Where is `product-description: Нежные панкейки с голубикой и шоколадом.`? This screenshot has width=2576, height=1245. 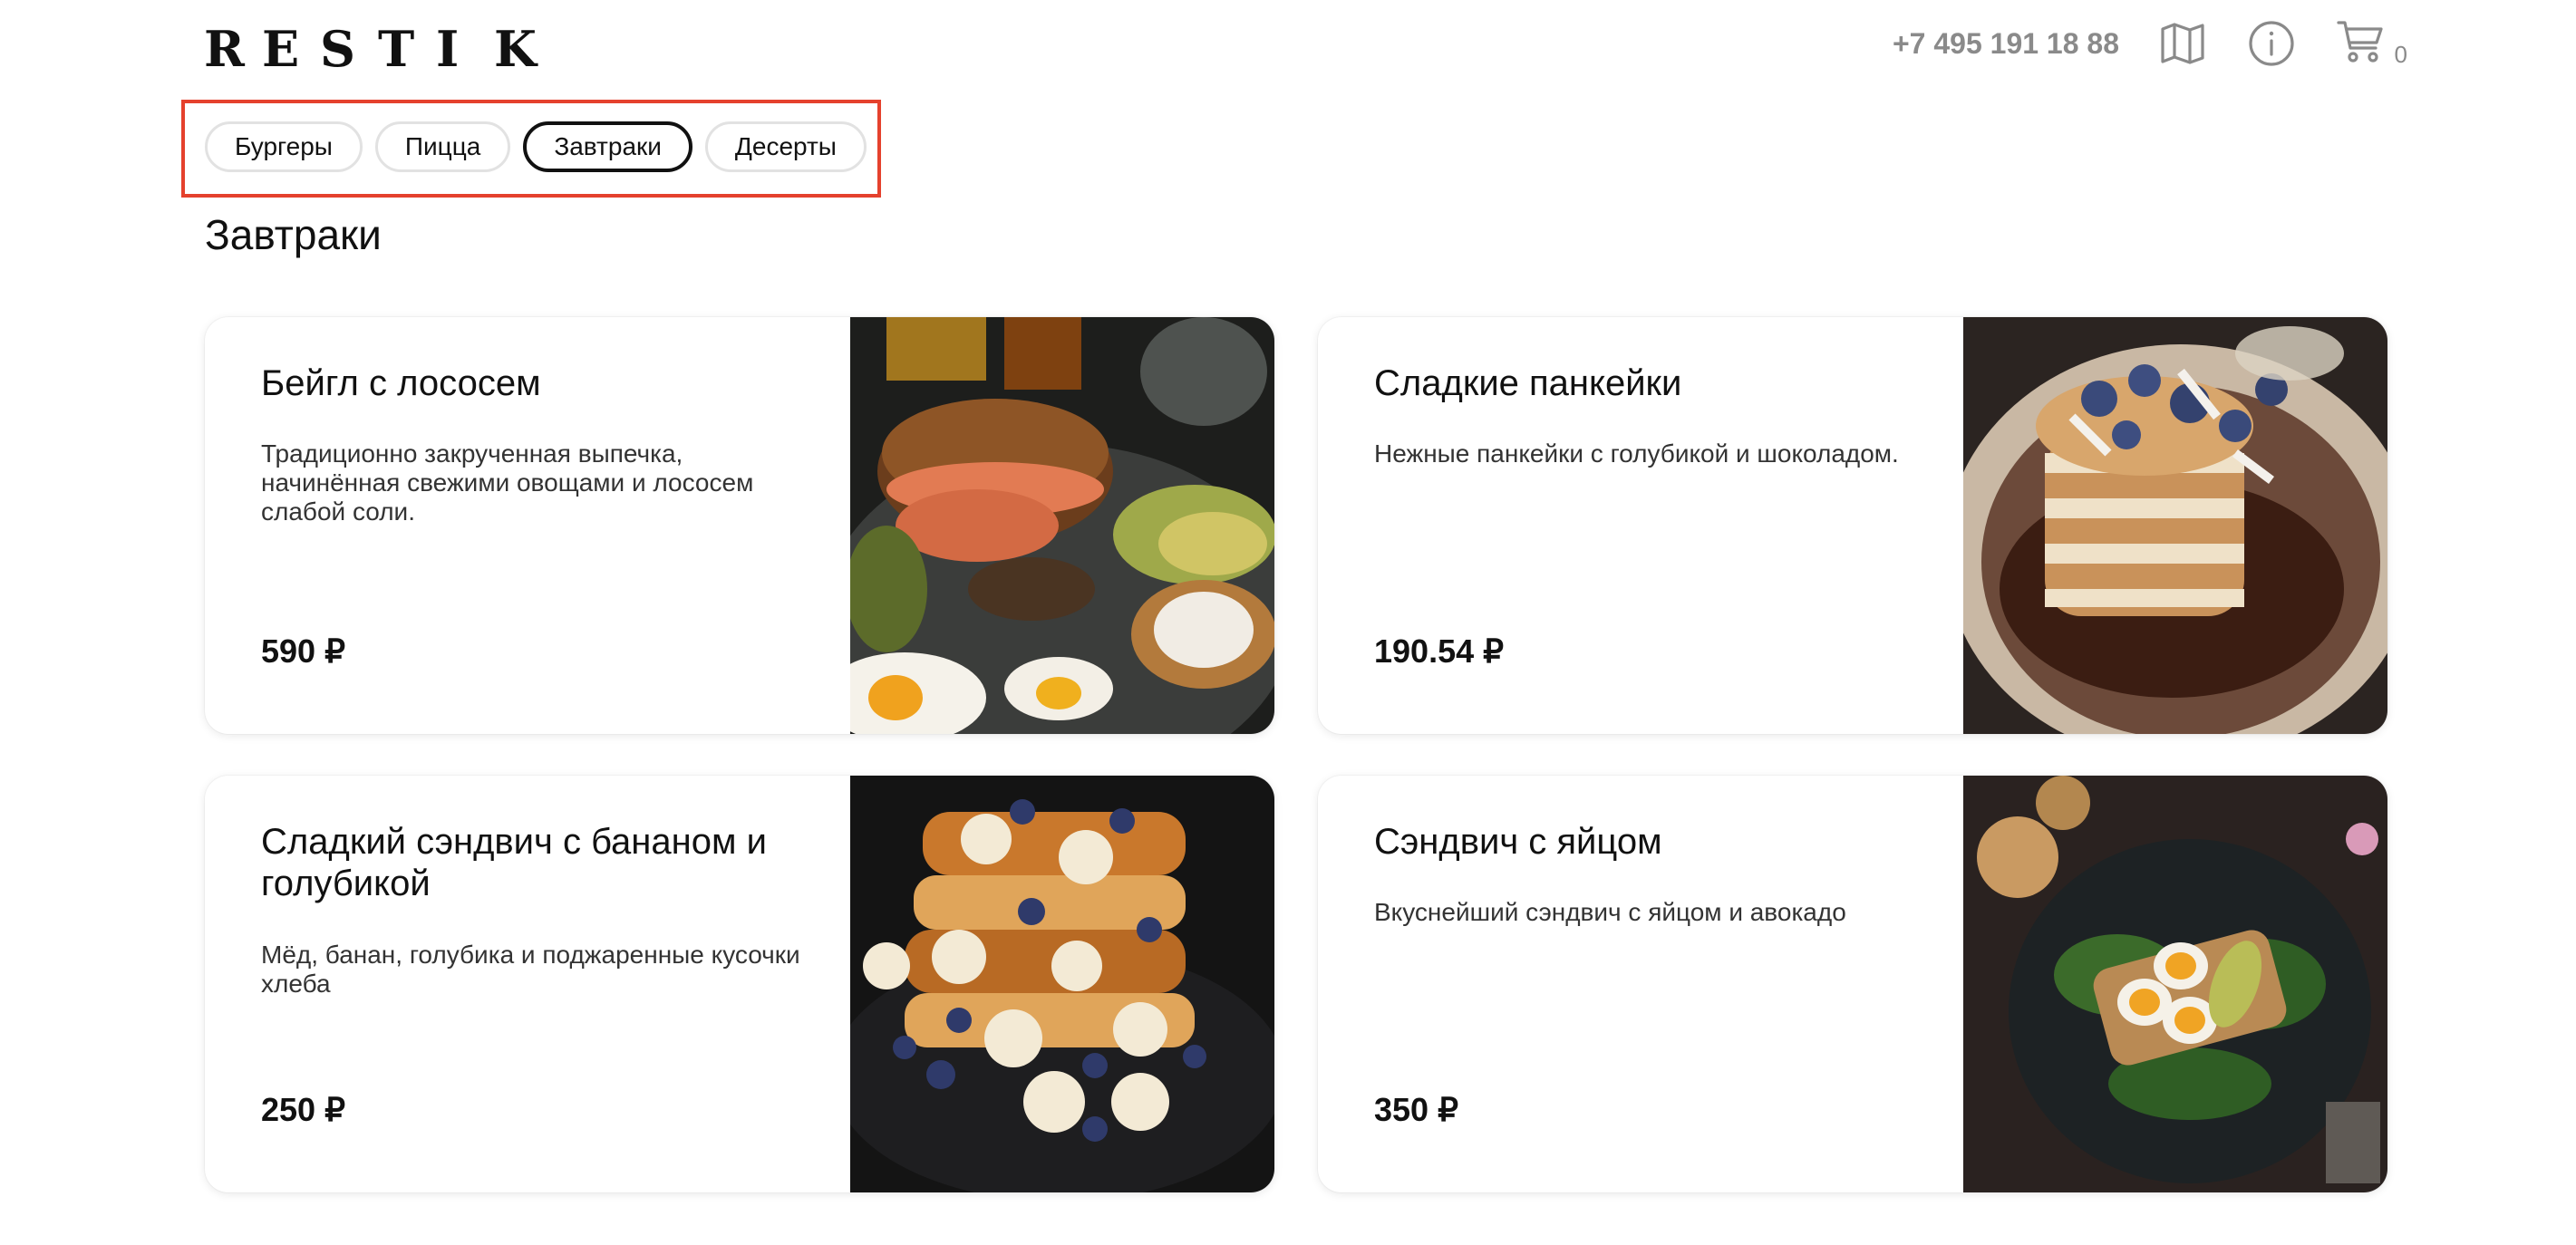
product-description: Нежные панкейки с голубикой и шоколадом. is located at coordinates (1636, 454).